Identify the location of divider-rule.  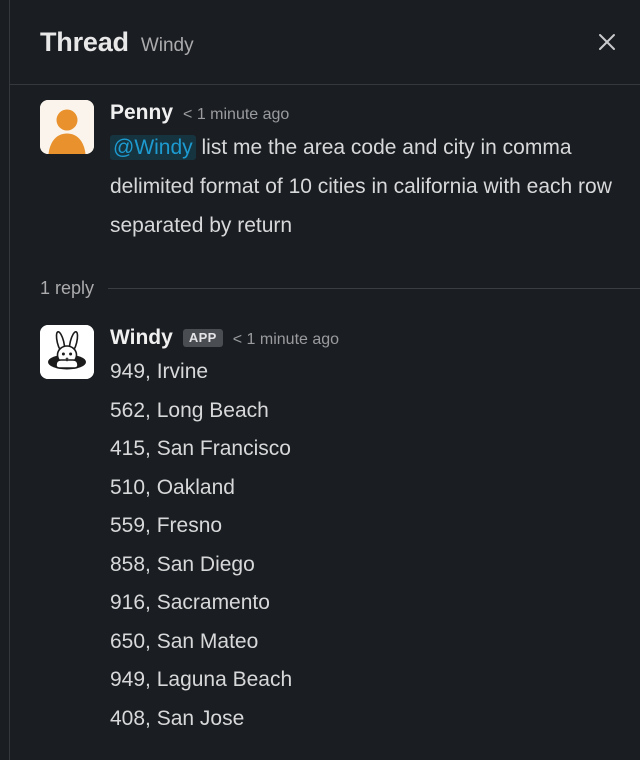
(374, 288).